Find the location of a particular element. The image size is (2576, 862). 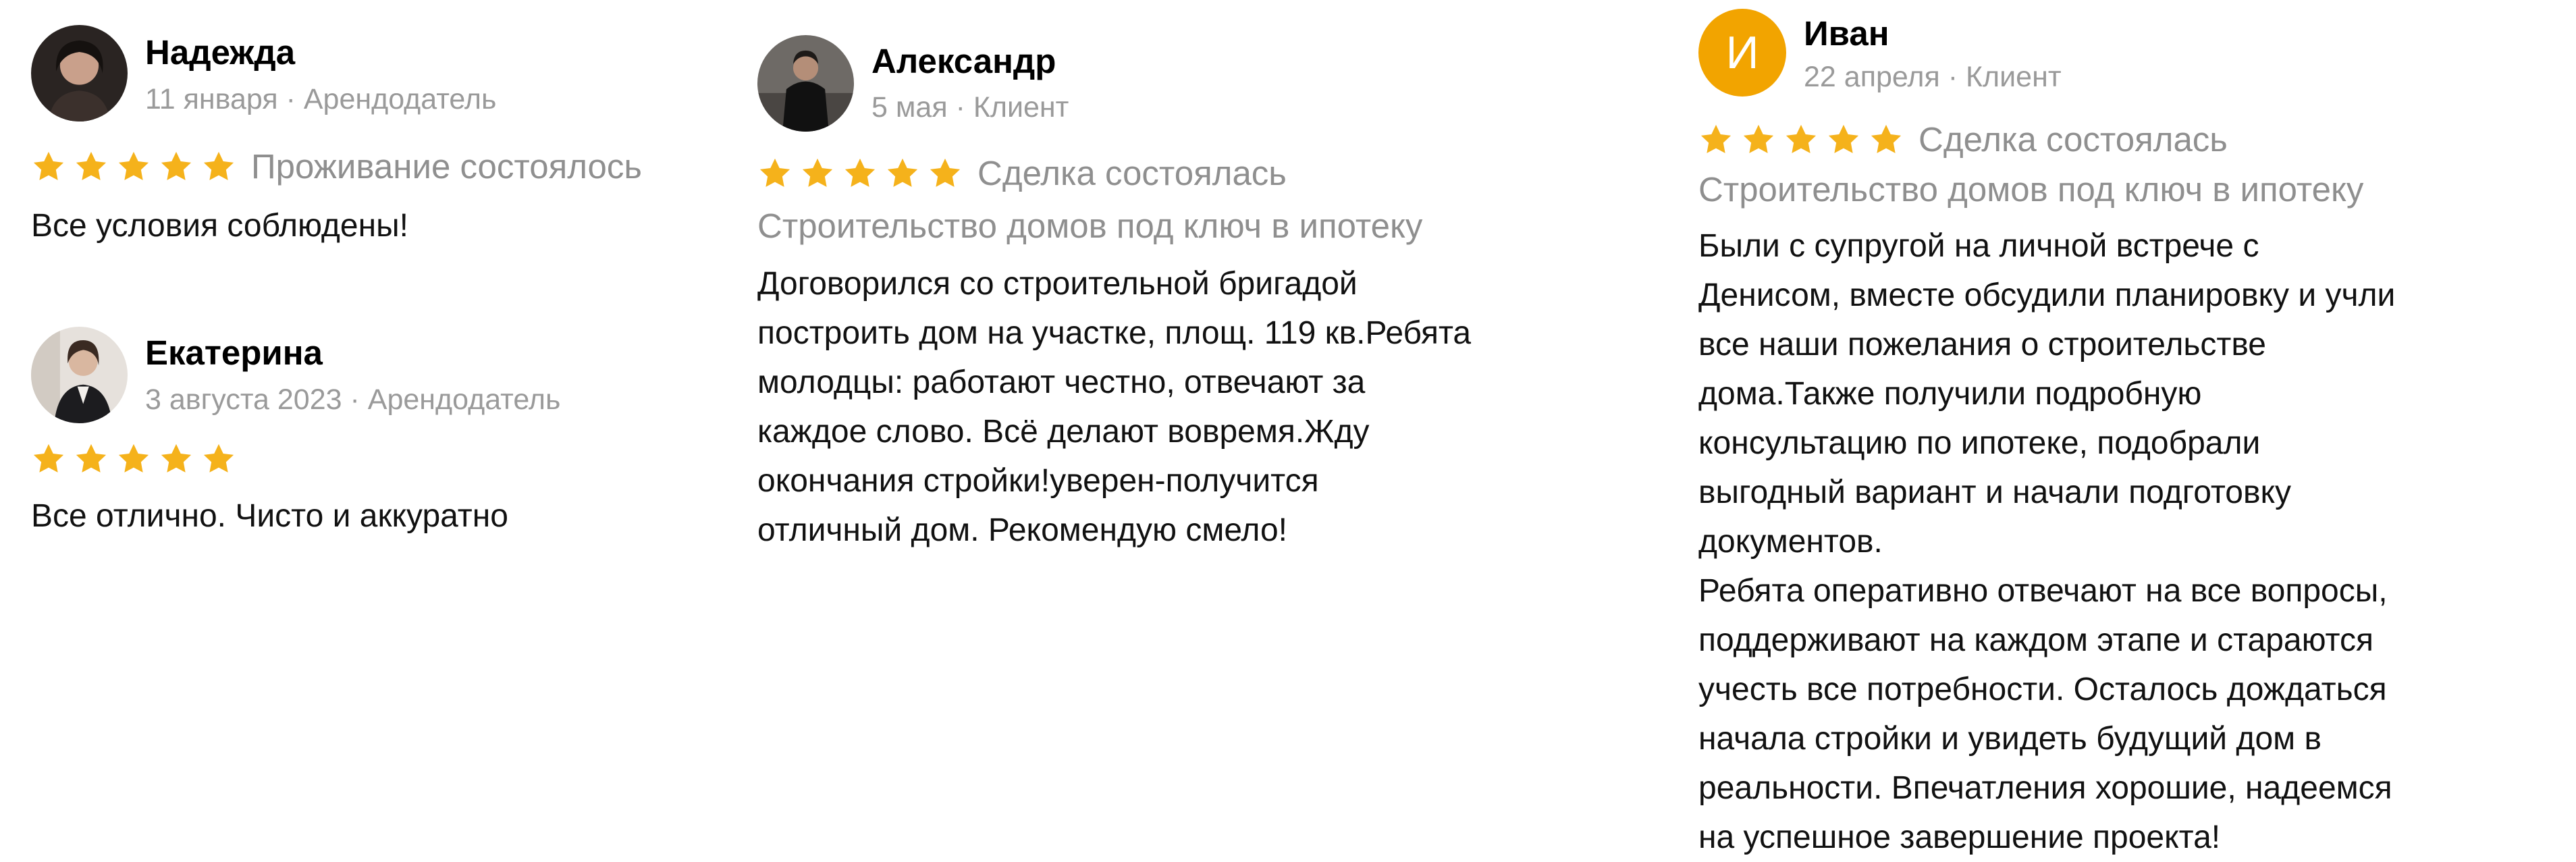

review-meta: 11 января · Арендодатель is located at coordinates (320, 99).